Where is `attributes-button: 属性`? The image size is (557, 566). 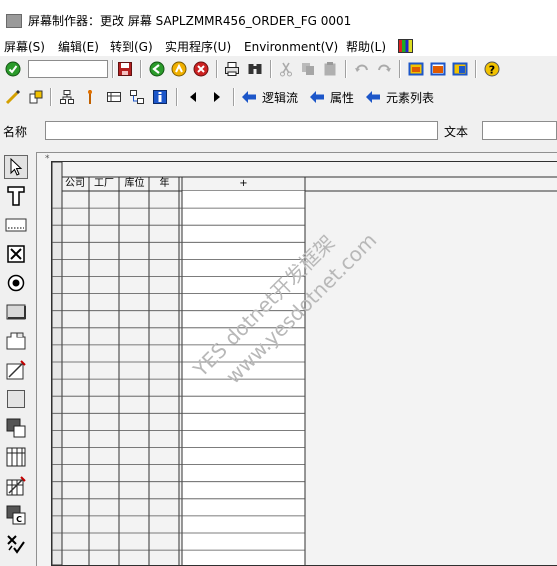
attributes-button: 属性 is located at coordinates (331, 97).